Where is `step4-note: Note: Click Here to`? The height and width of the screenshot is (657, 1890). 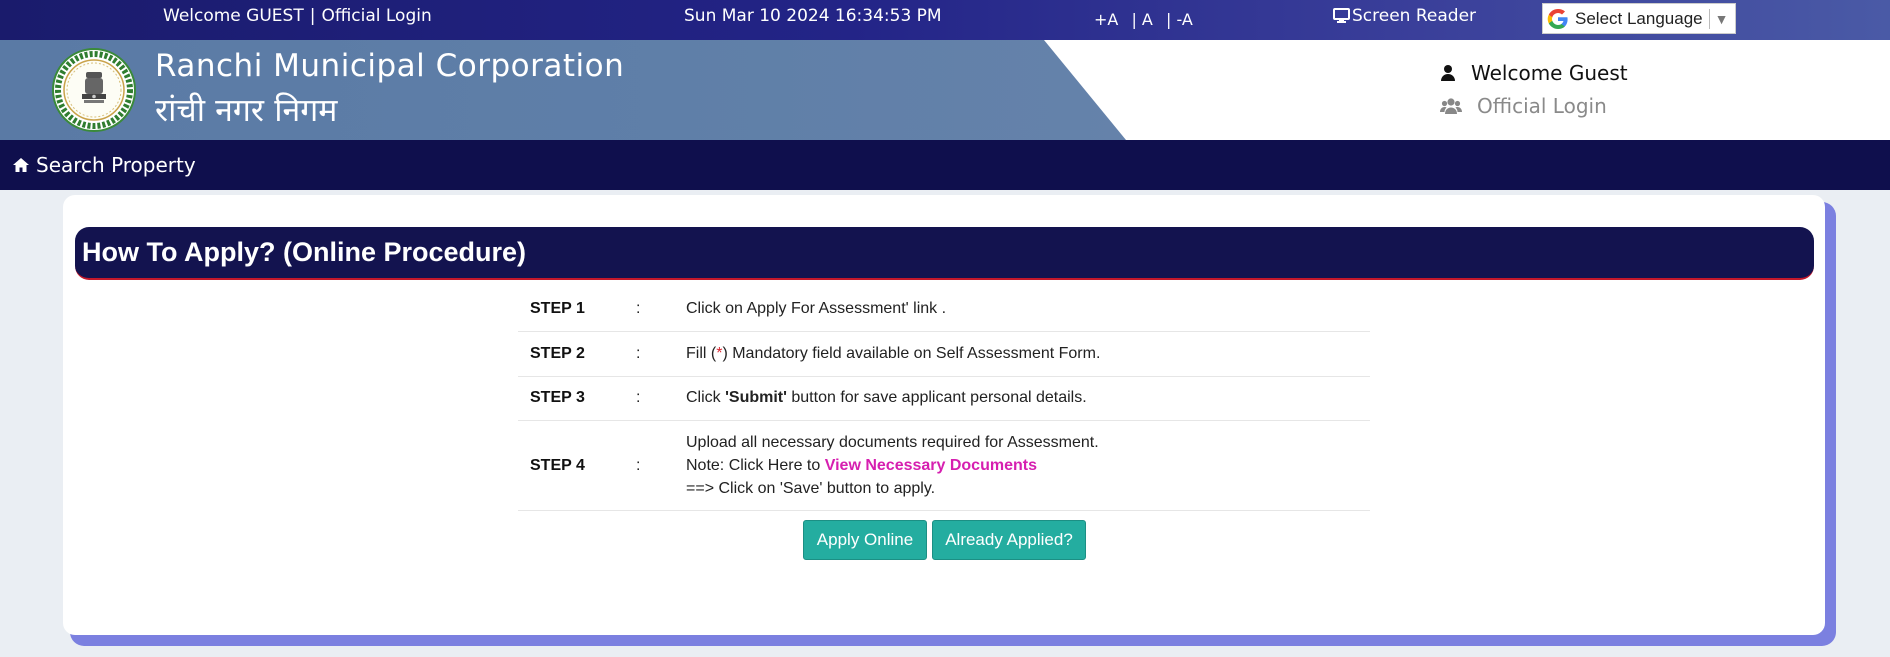 step4-note: Note: Click Here to is located at coordinates (755, 465).